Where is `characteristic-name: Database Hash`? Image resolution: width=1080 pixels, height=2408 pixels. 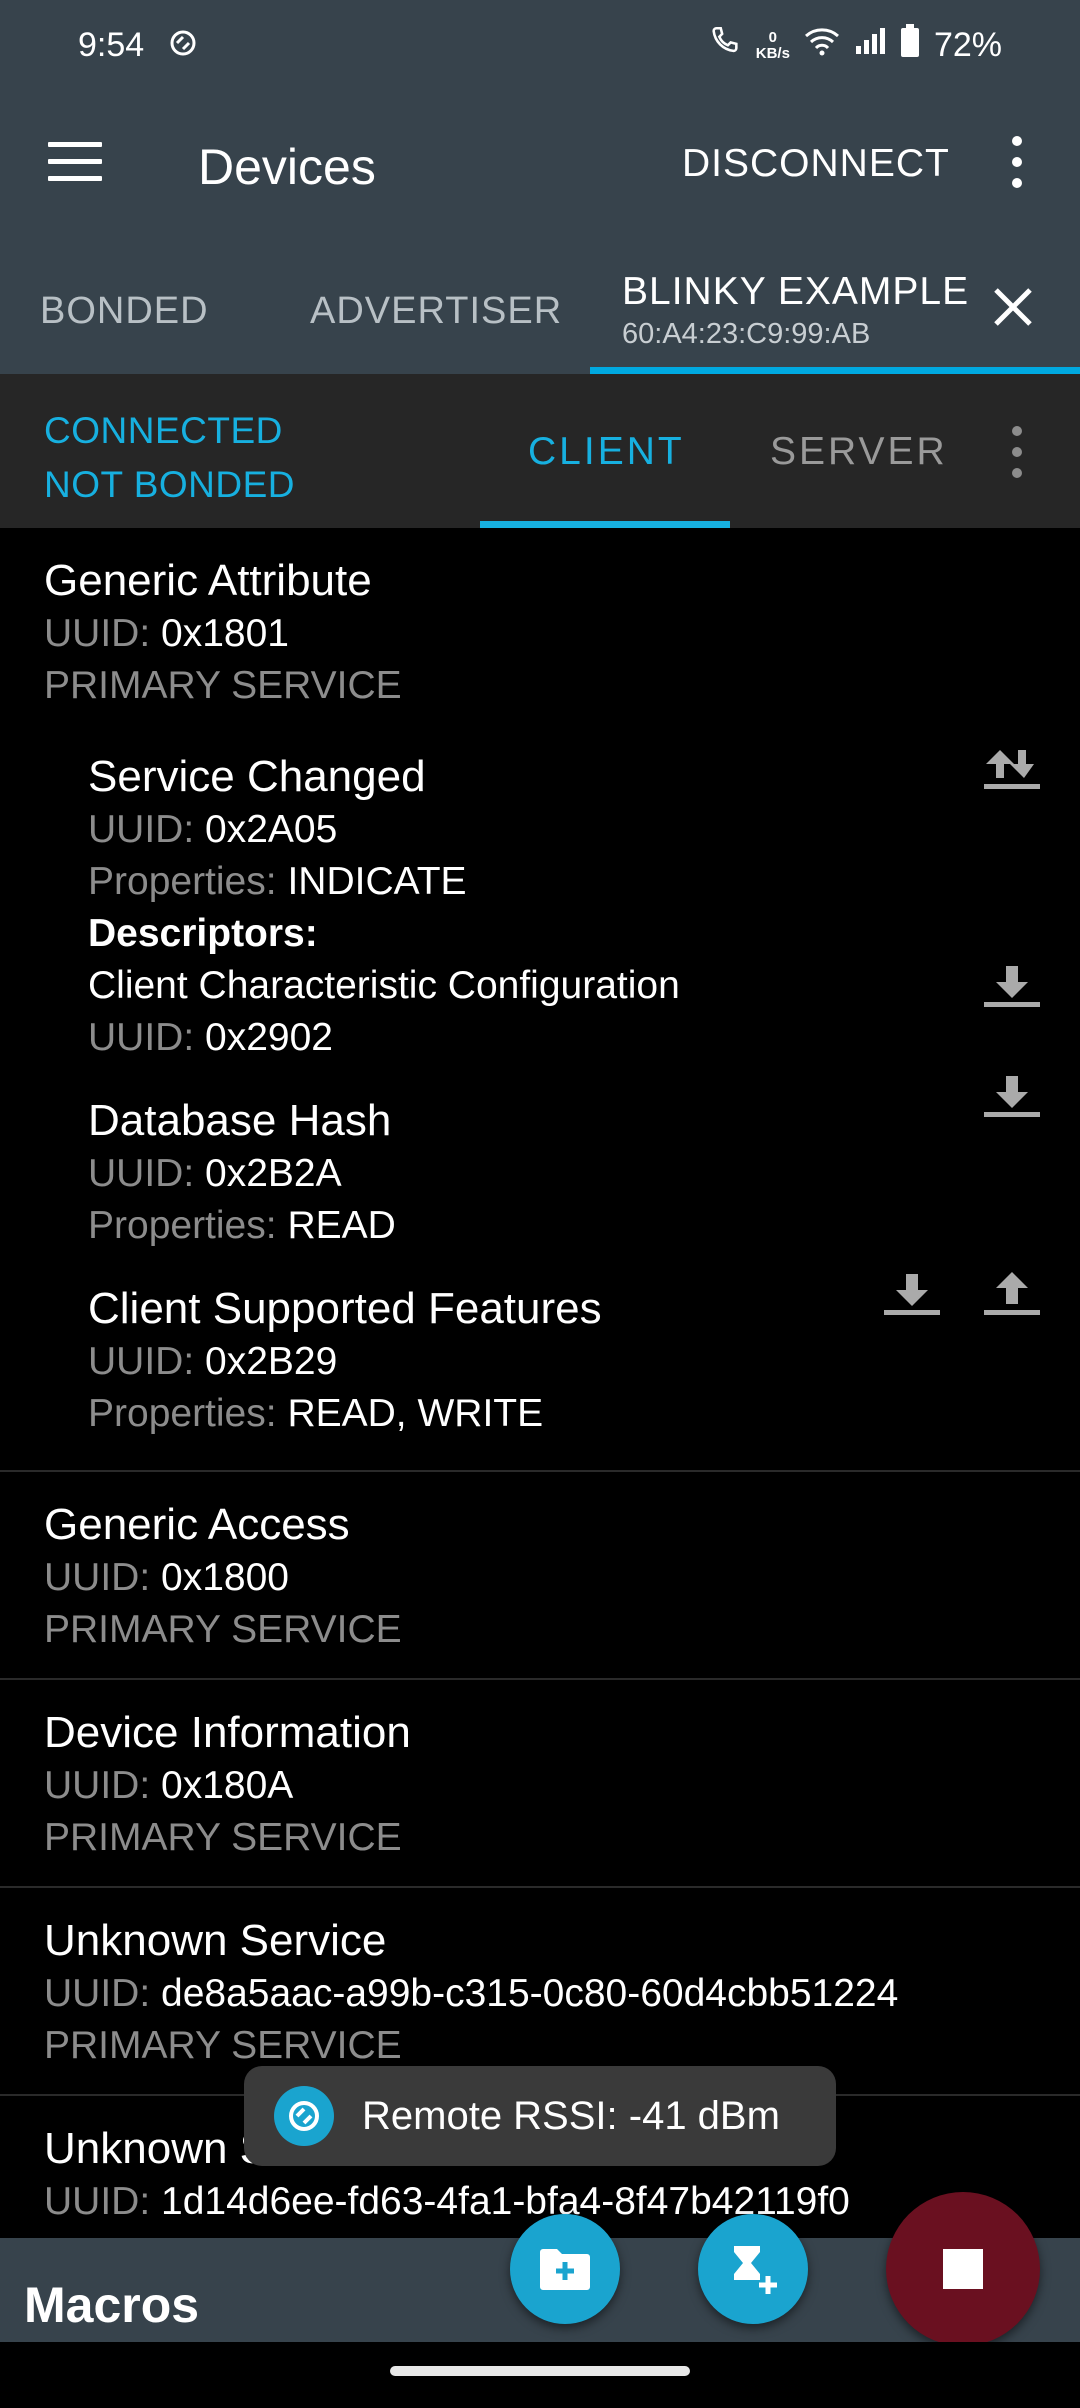 characteristic-name: Database Hash is located at coordinates (240, 1120).